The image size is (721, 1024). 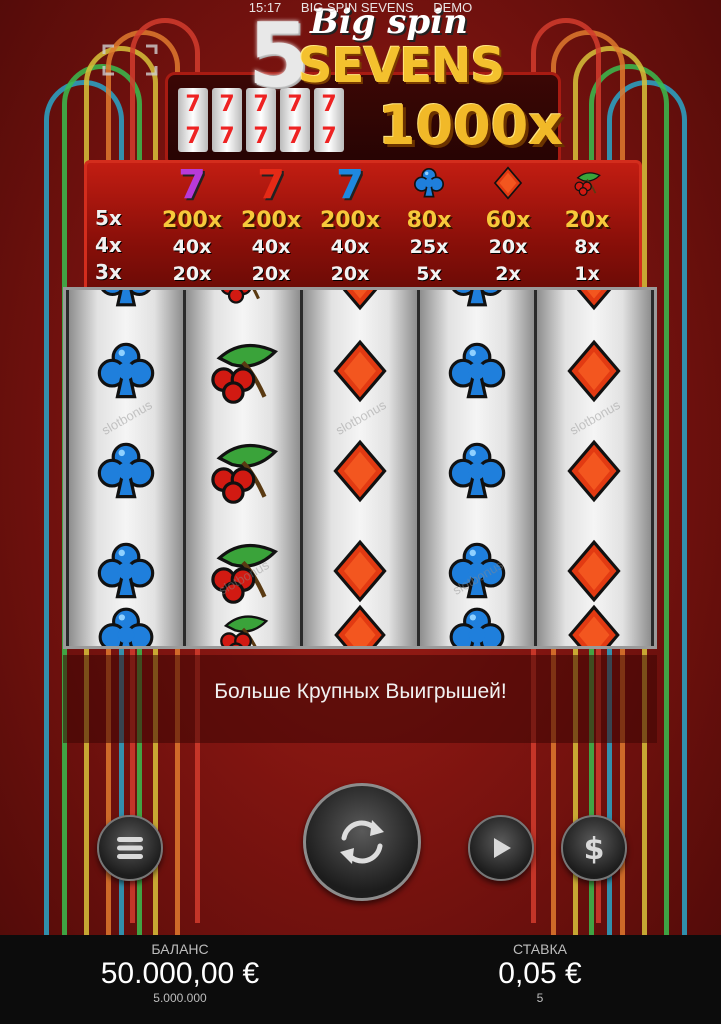 I want to click on row-label-3x: 3x, so click(x=108, y=272).